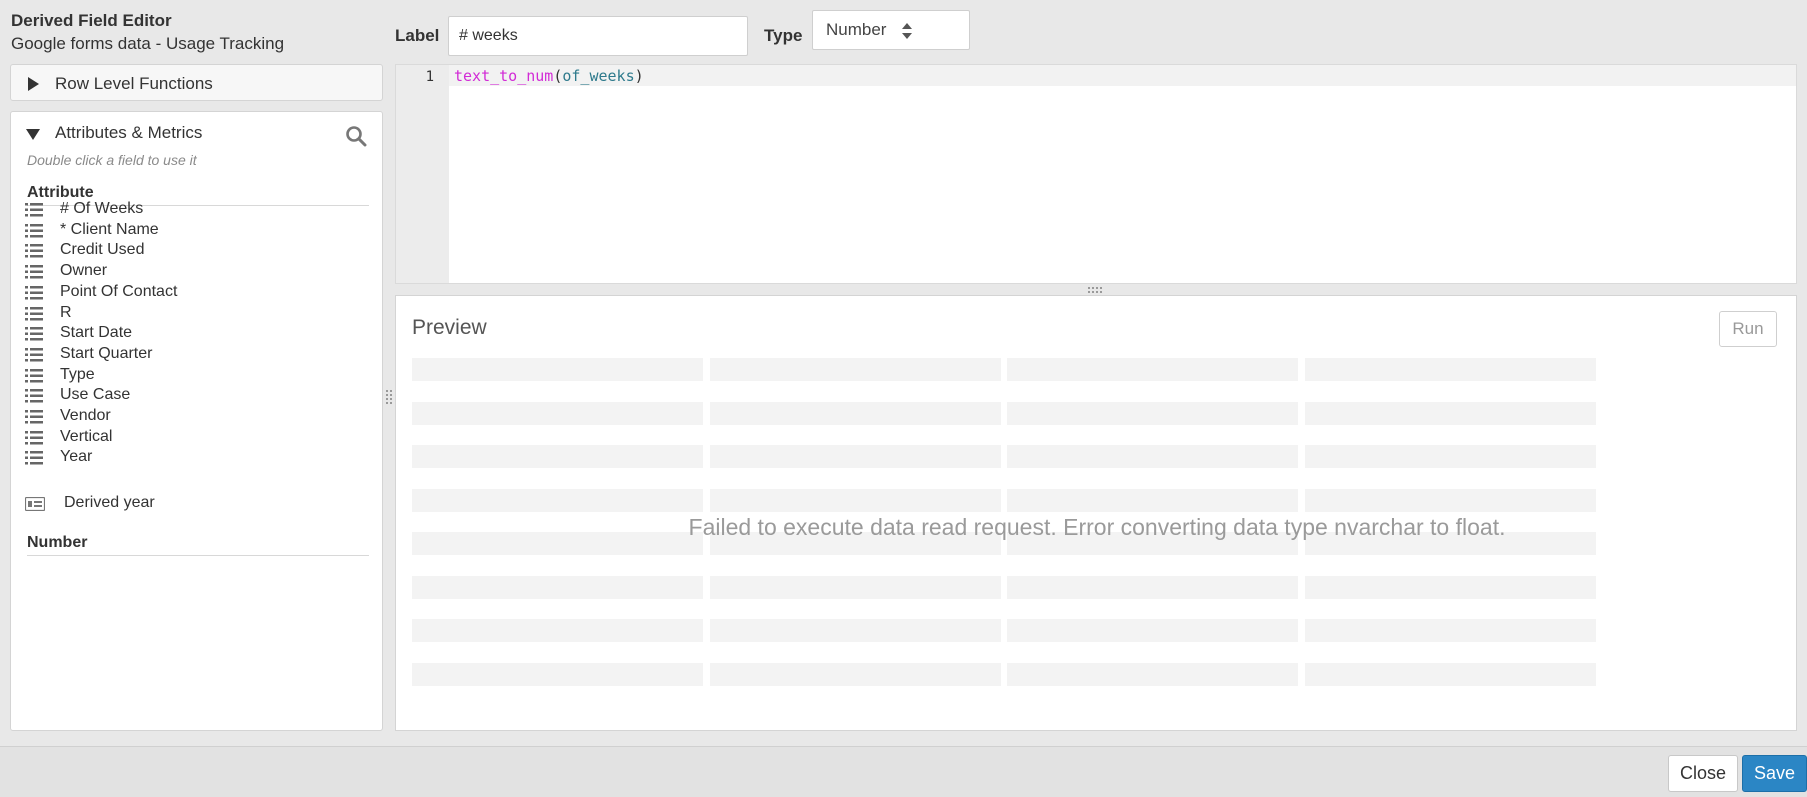 Image resolution: width=1807 pixels, height=797 pixels. What do you see at coordinates (106, 353) in the screenshot?
I see `attribute-label: Start Quarter` at bounding box center [106, 353].